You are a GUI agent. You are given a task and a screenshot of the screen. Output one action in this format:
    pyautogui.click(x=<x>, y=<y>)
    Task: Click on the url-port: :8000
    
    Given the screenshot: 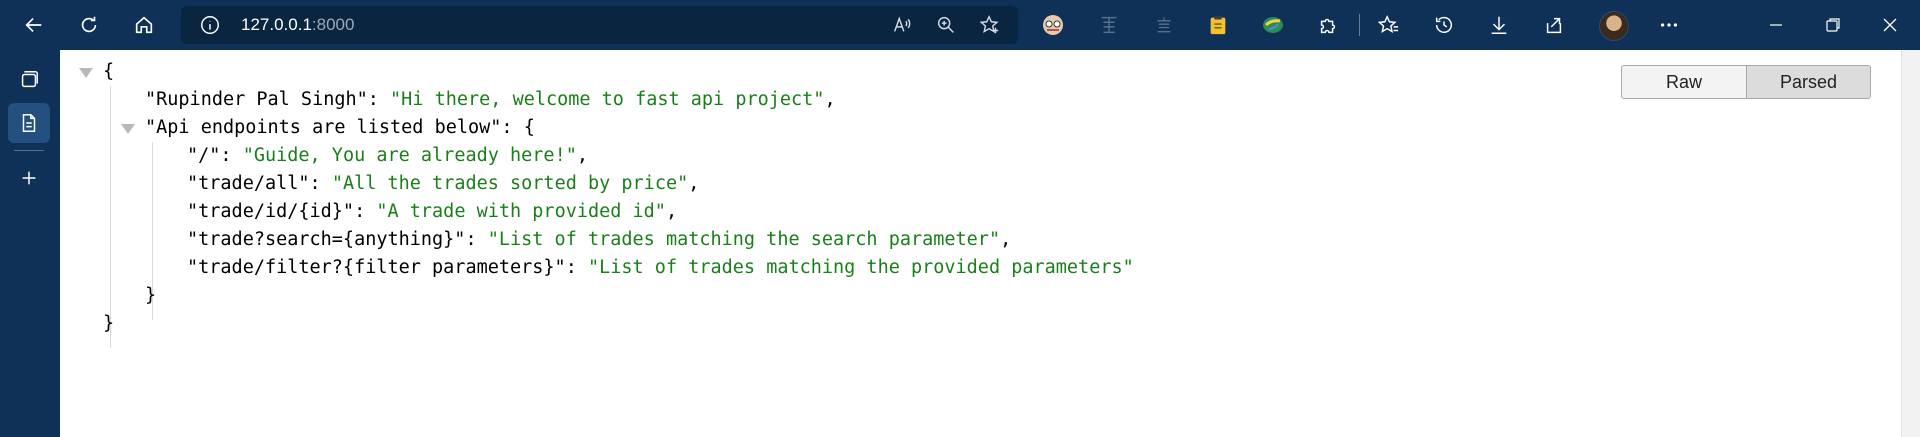 What is the action you would take?
    pyautogui.click(x=333, y=24)
    